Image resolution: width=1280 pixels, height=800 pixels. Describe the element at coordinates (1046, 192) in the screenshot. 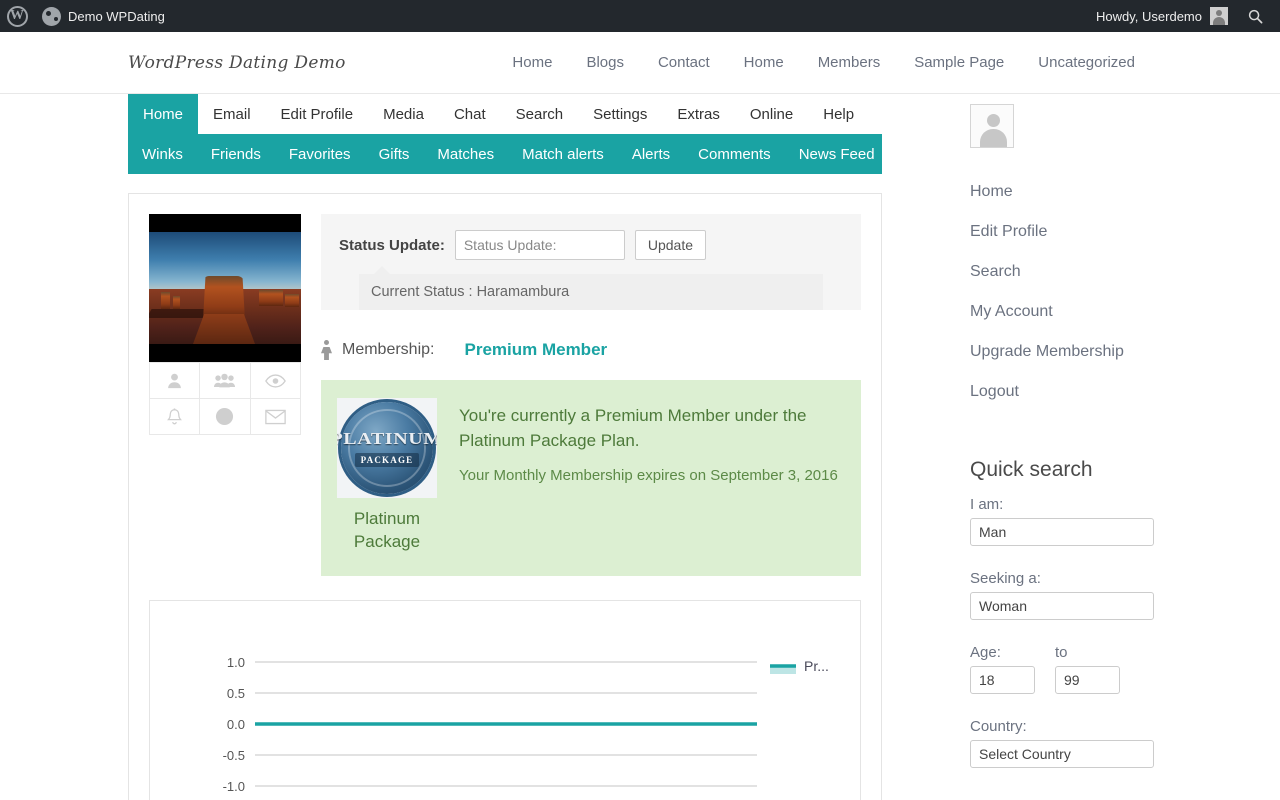

I see `sidebar-item-home: Home` at that location.